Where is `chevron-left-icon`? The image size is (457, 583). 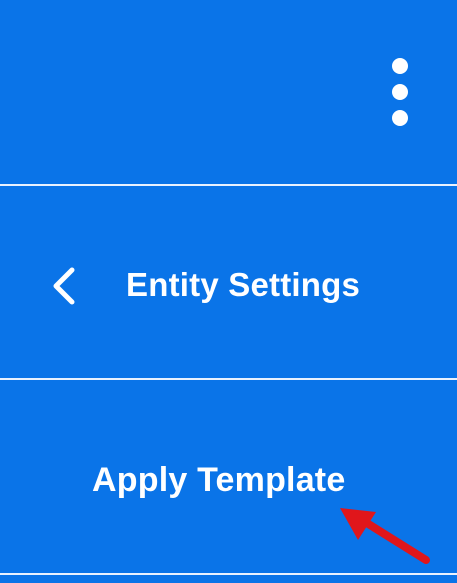 chevron-left-icon is located at coordinates (64, 286).